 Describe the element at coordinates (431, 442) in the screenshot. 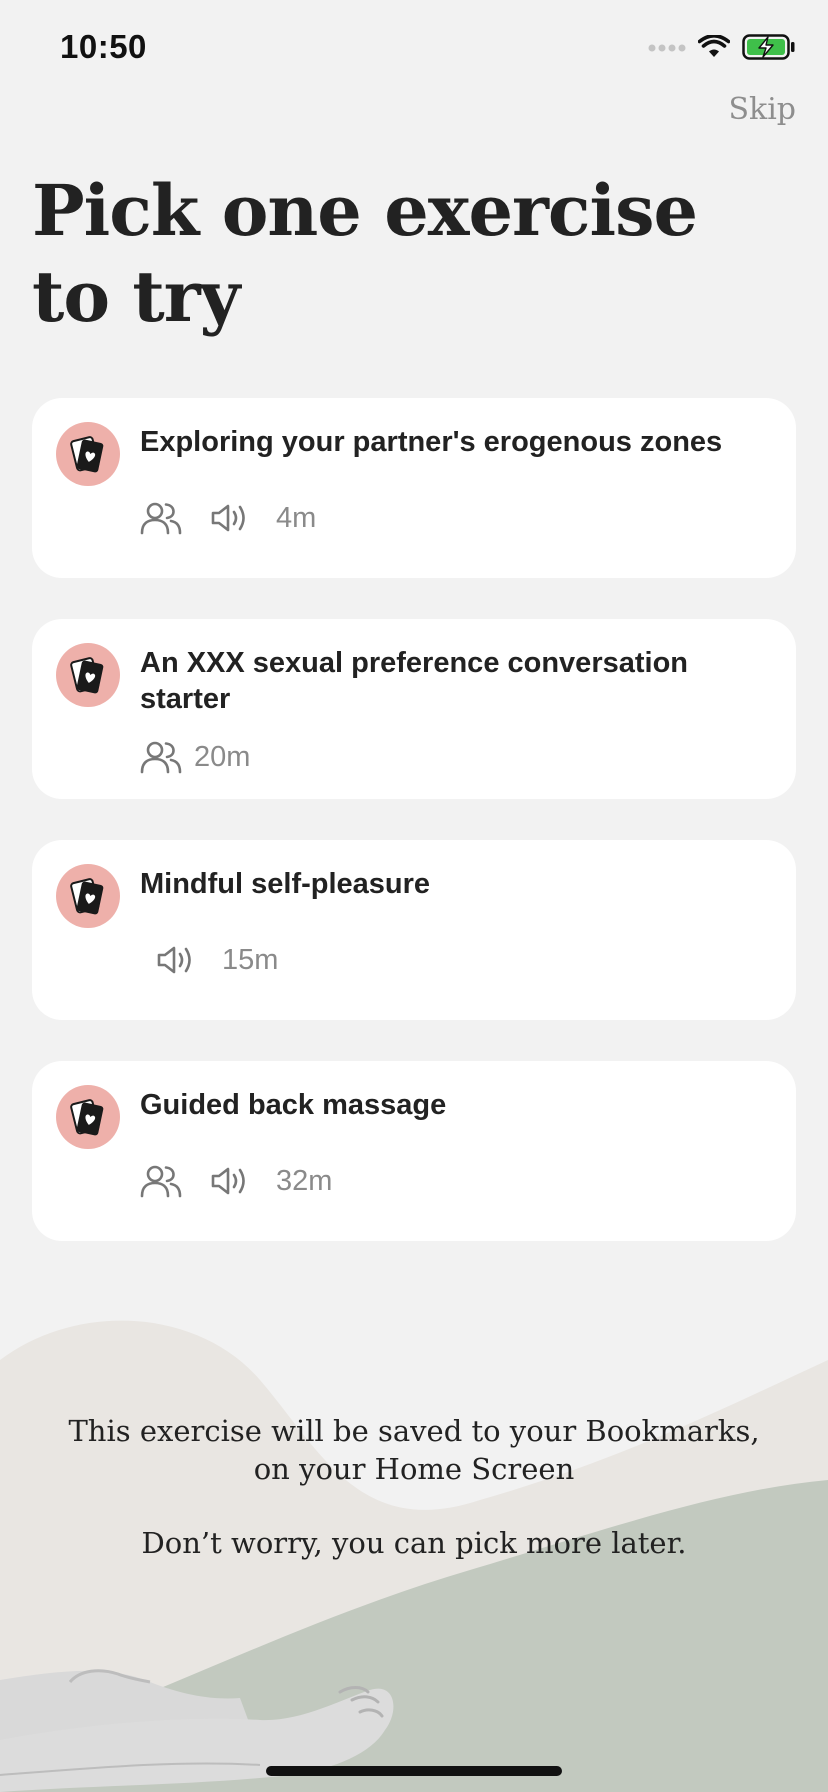

I see `exercise-title: Exploring your partner's erogenous zones` at that location.